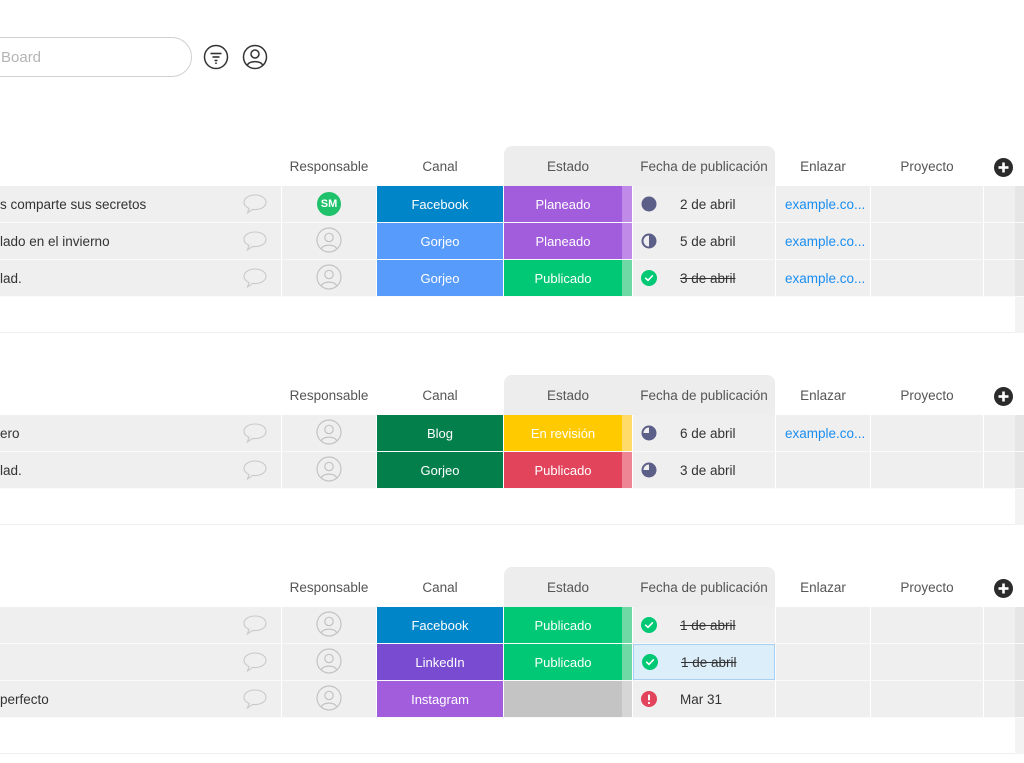 The height and width of the screenshot is (763, 1024). What do you see at coordinates (704, 699) in the screenshot?
I see `date-cell: Mar 31` at bounding box center [704, 699].